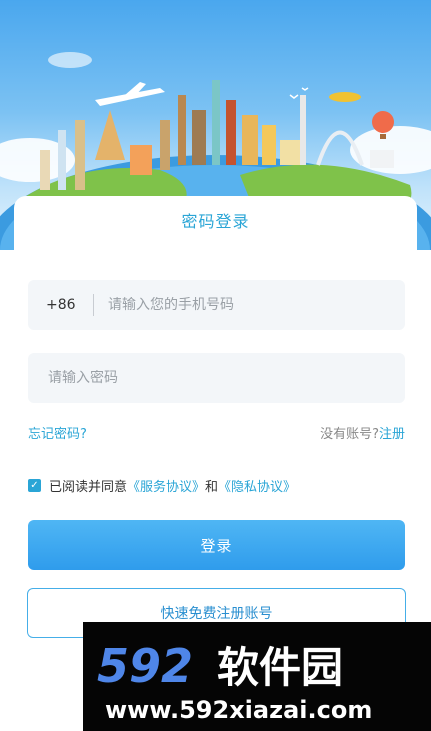  Describe the element at coordinates (168, 378) in the screenshot. I see `password-input` at that location.